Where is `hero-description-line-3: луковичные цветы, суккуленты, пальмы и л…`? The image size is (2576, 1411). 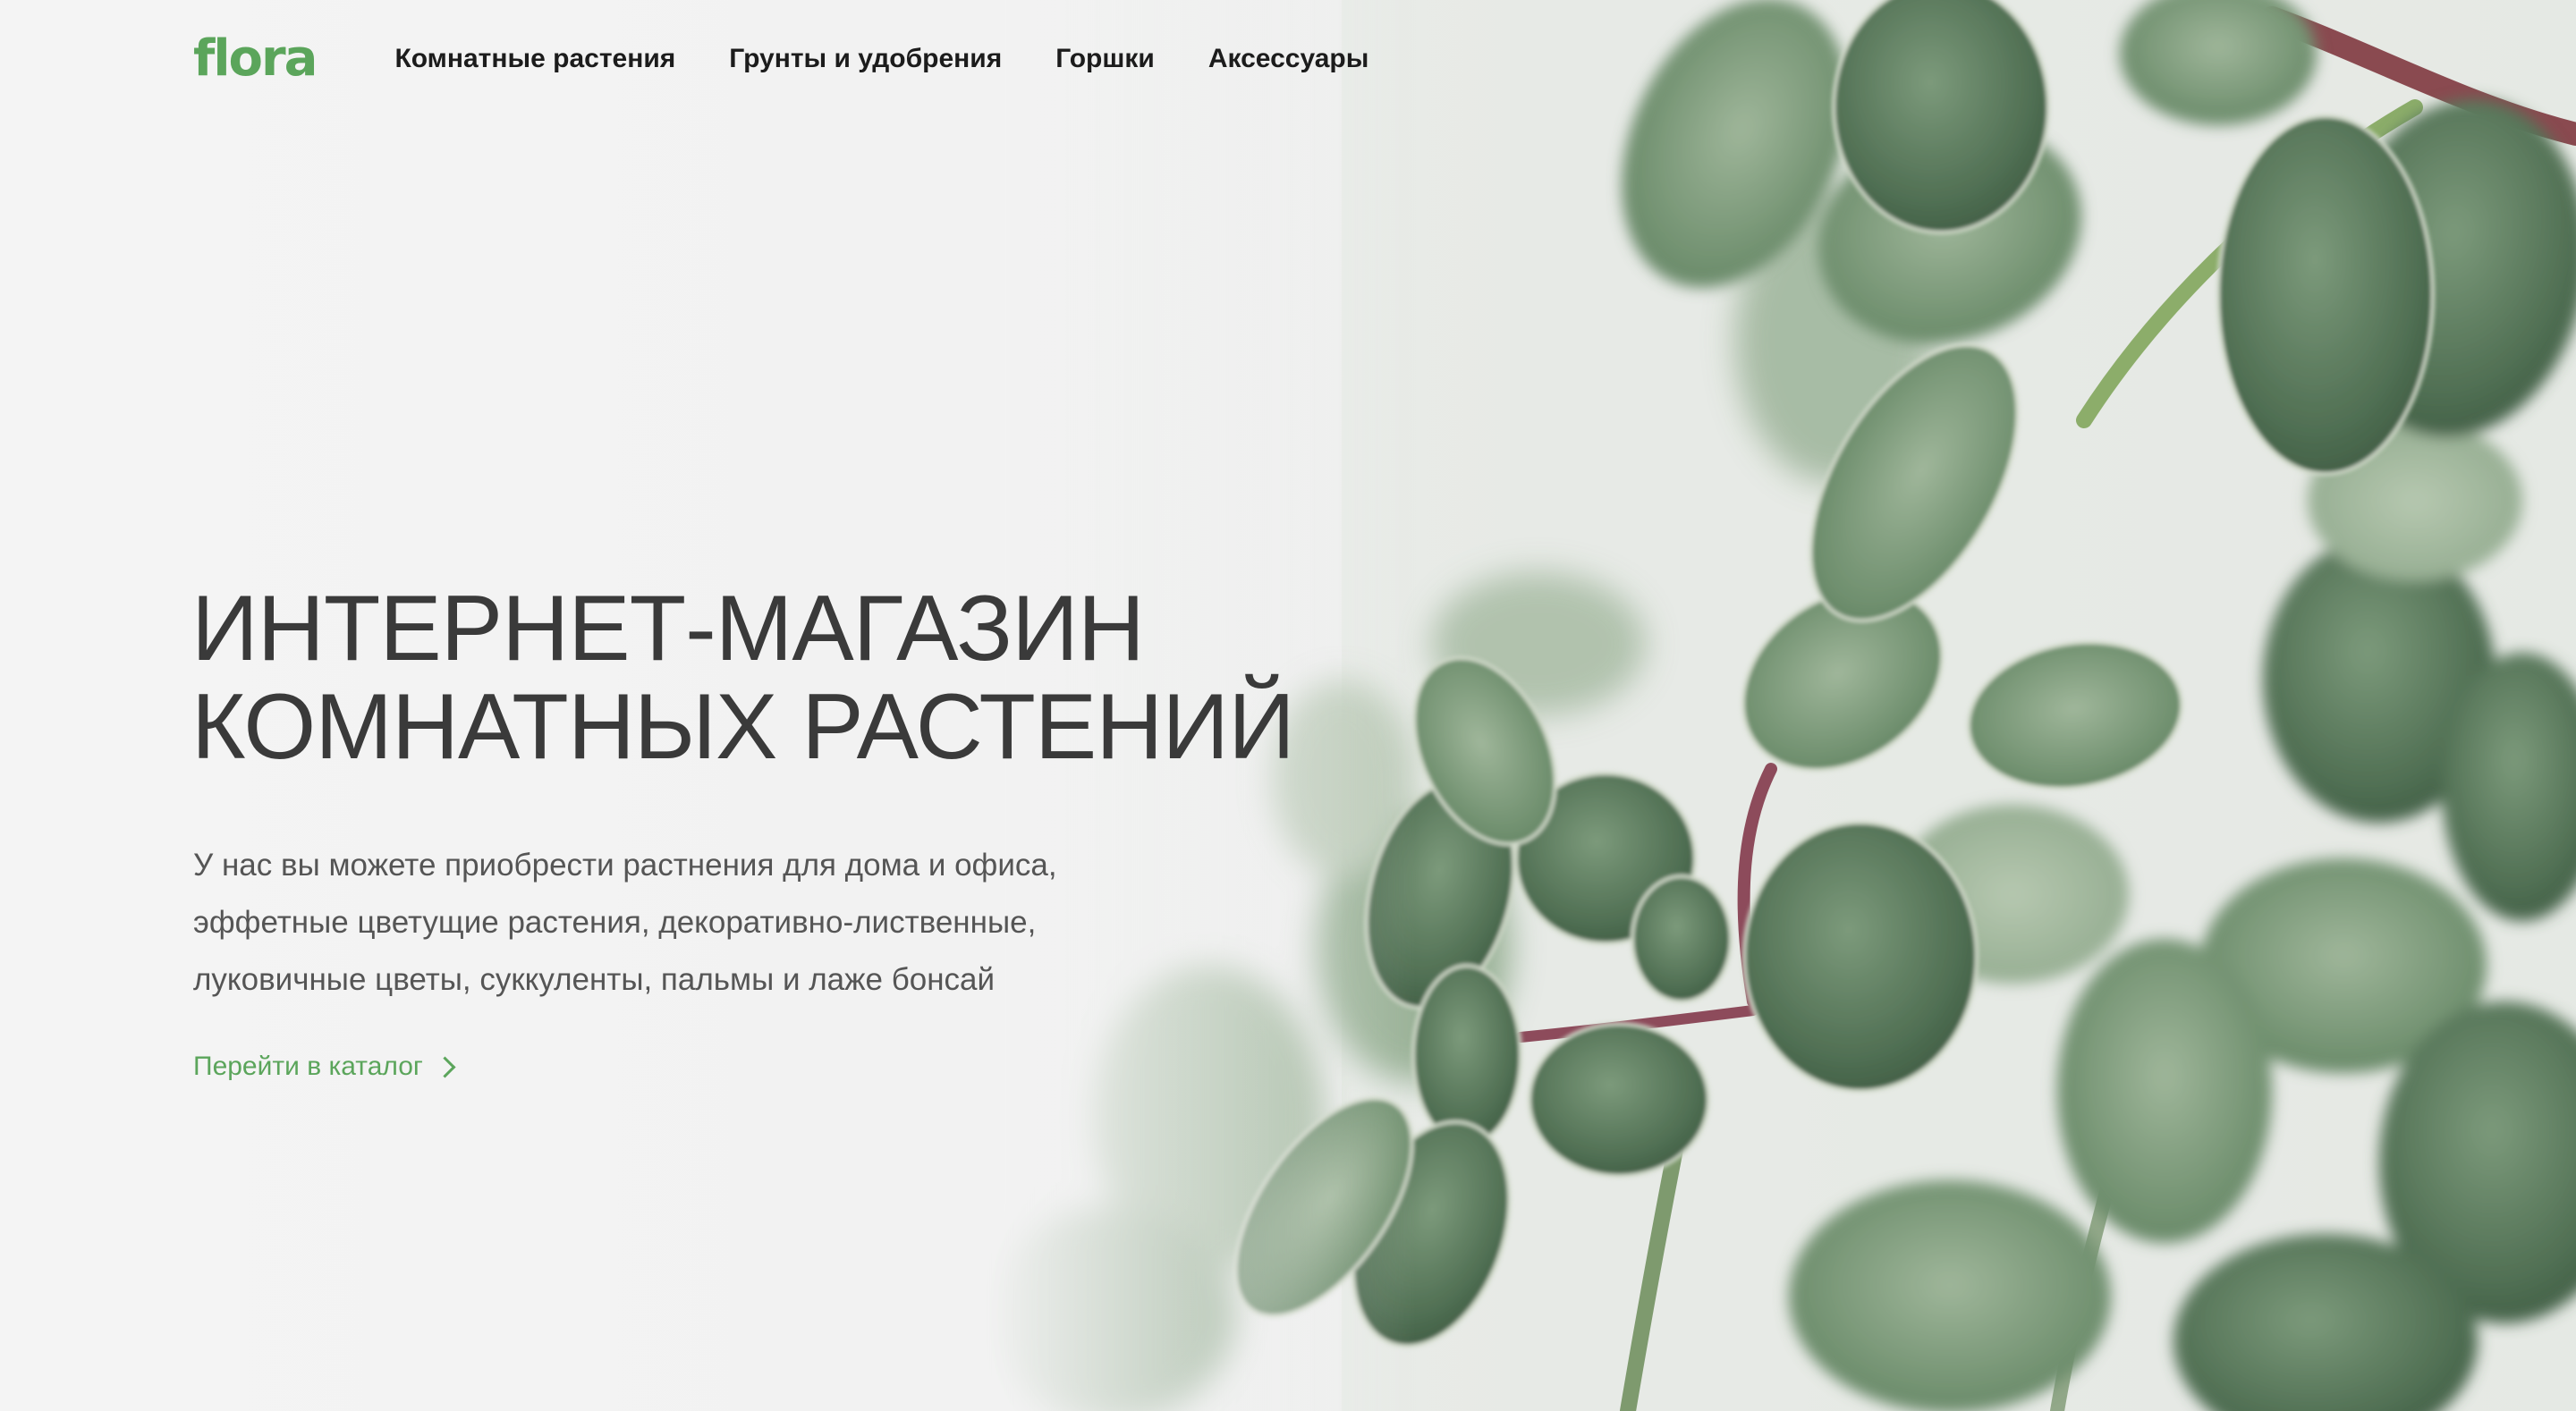
hero-description-line-3: луковичные цветы, суккуленты, пальмы и л… is located at coordinates (594, 979).